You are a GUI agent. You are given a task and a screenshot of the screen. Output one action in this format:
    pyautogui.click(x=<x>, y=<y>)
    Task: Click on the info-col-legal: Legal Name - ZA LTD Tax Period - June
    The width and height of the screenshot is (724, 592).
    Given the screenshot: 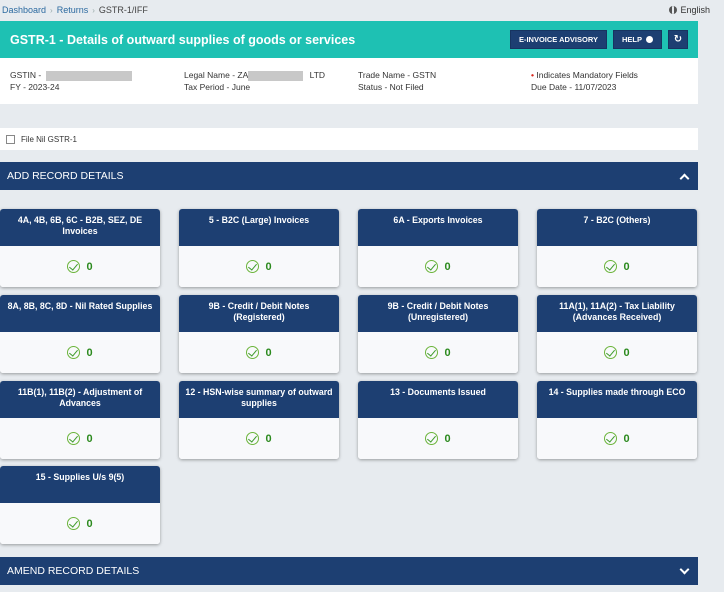 What is the action you would take?
    pyautogui.click(x=254, y=81)
    